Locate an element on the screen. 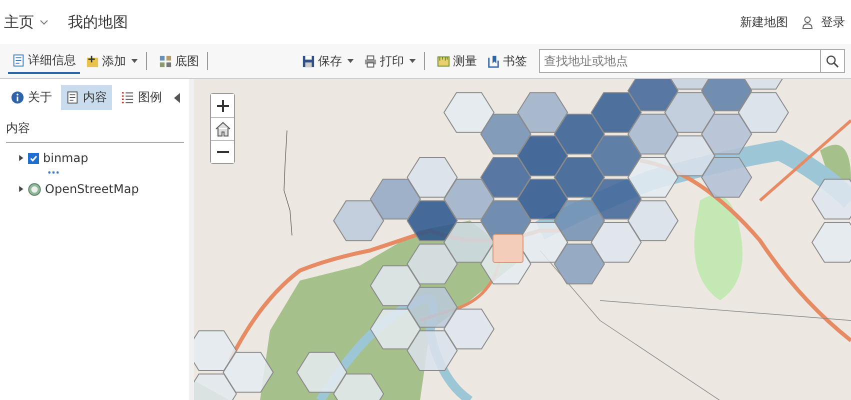 This screenshot has height=400, width=851. plus-icon is located at coordinates (222, 106).